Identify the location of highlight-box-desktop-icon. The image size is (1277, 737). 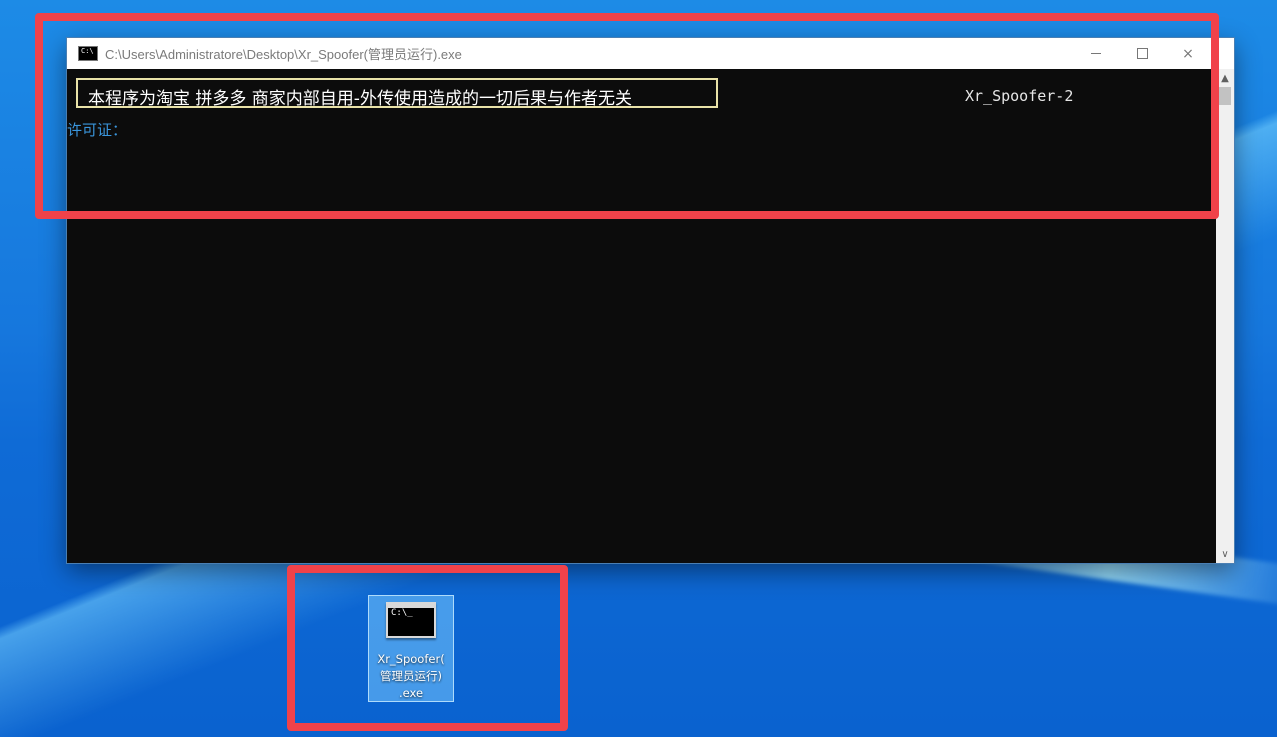
(427, 648).